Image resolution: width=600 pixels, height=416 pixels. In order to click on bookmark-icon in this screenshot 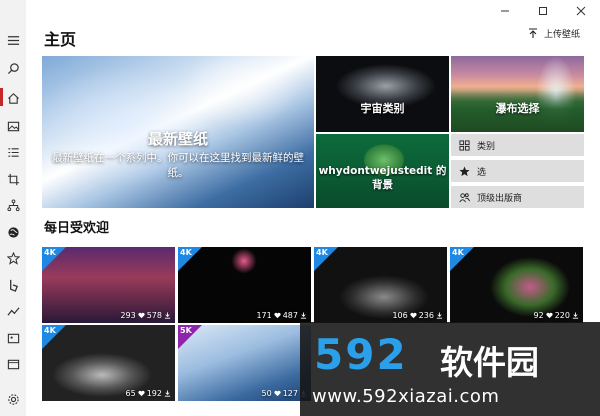, I will do `click(13, 364)`.